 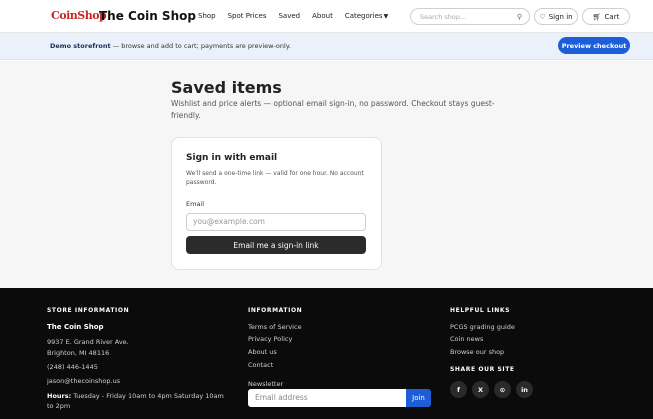 I want to click on search-icon: ⚲, so click(x=519, y=17).